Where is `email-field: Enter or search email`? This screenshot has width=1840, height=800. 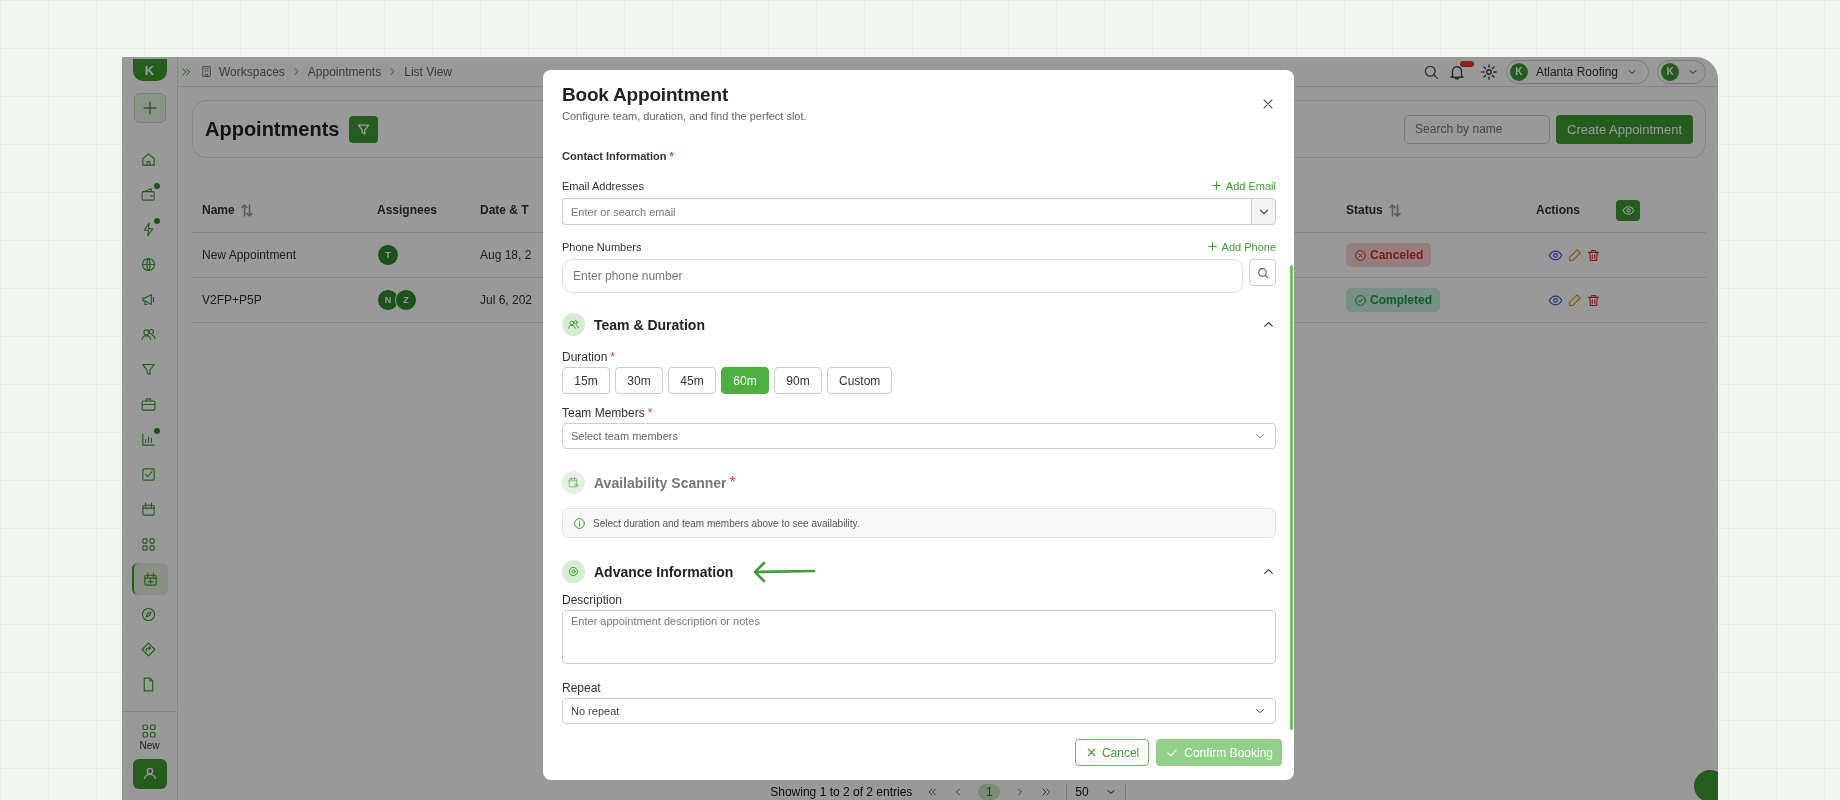
email-field: Enter or search email is located at coordinates (906, 211).